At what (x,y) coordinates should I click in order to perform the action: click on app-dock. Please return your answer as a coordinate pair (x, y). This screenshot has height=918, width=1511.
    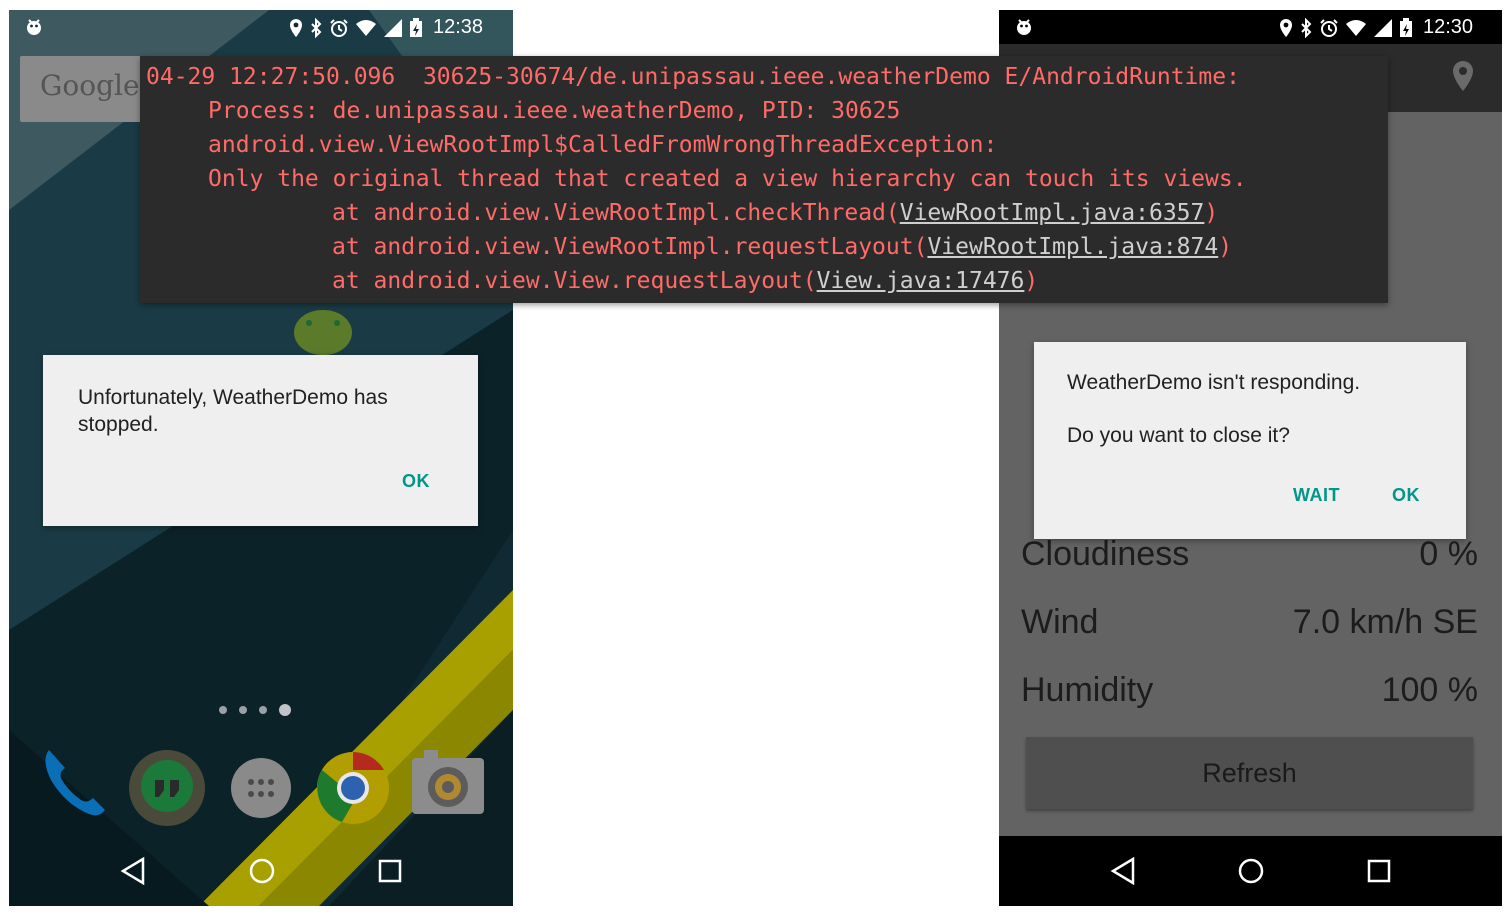
    Looking at the image, I should click on (264, 788).